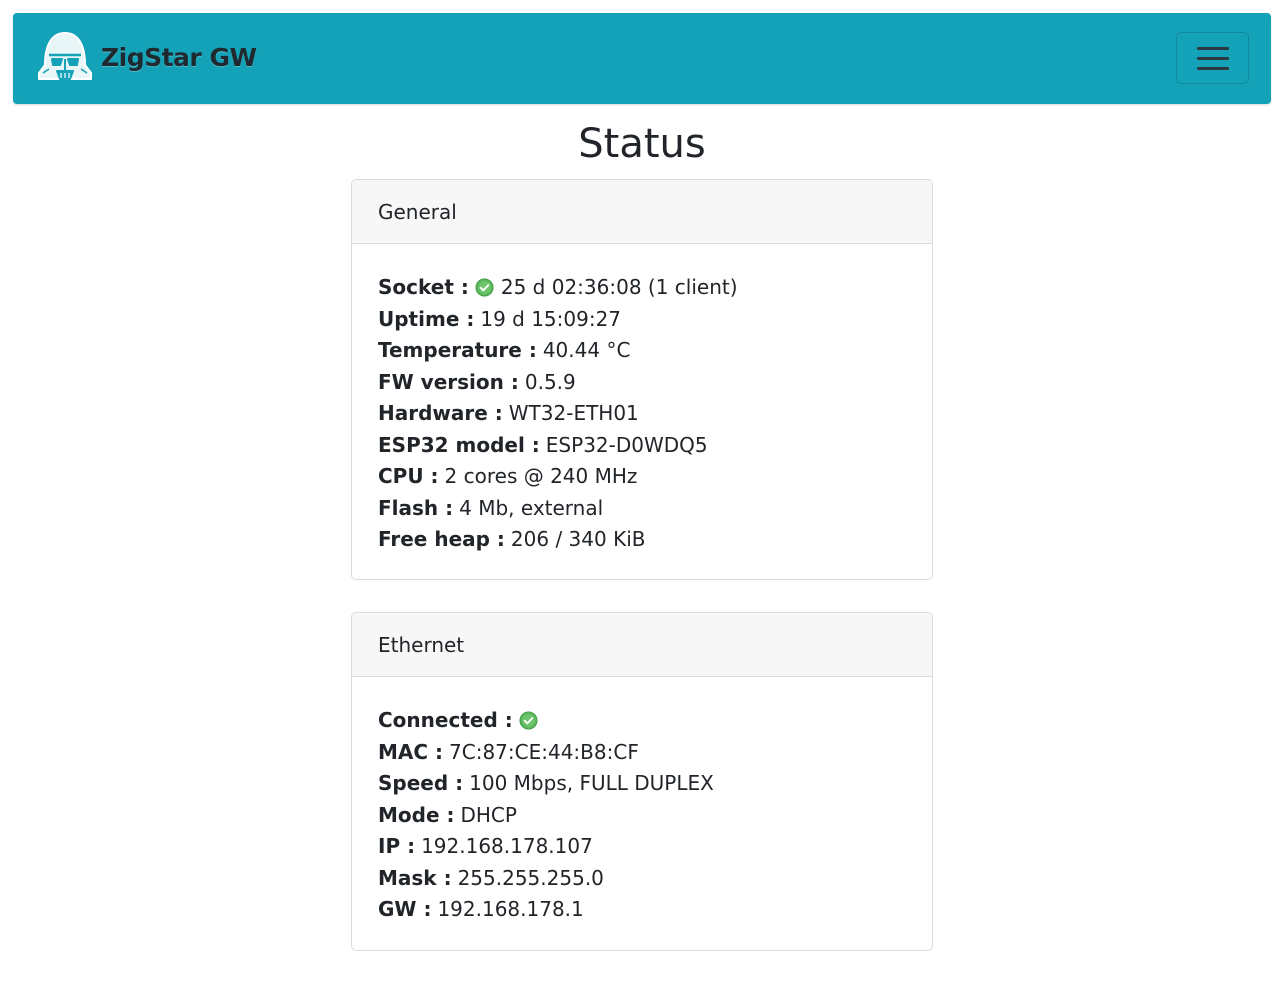 The width and height of the screenshot is (1284, 981). What do you see at coordinates (626, 444) in the screenshot?
I see `row-value: ESP32-D0WDQ5` at bounding box center [626, 444].